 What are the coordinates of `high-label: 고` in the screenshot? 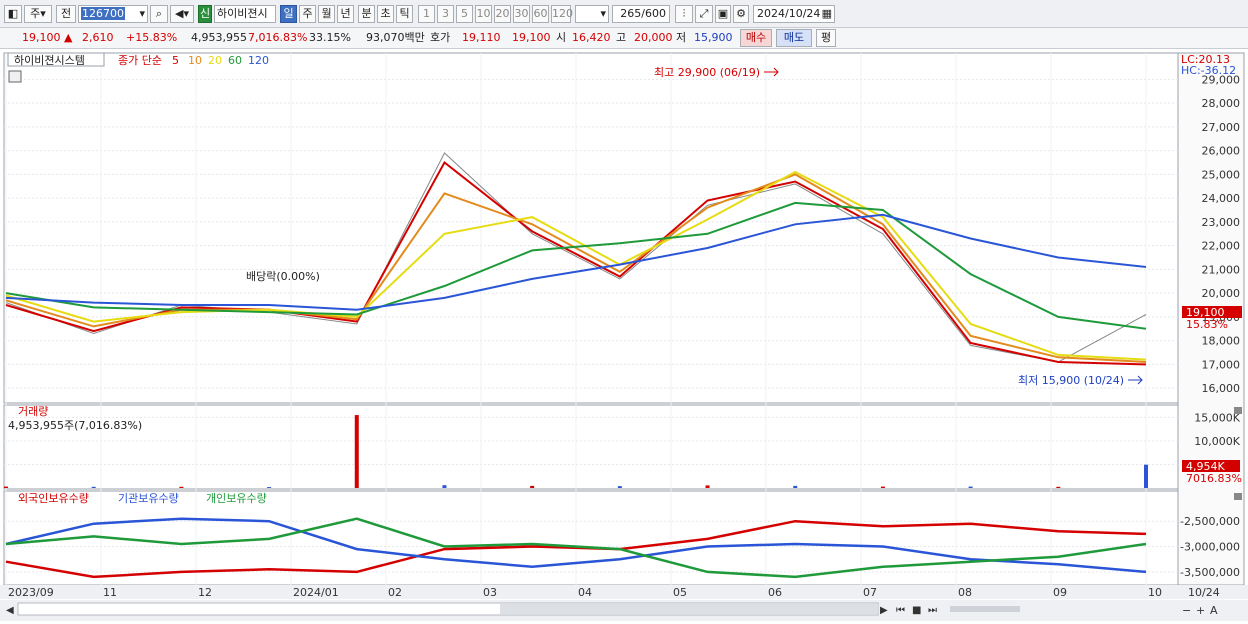 It's located at (621, 37).